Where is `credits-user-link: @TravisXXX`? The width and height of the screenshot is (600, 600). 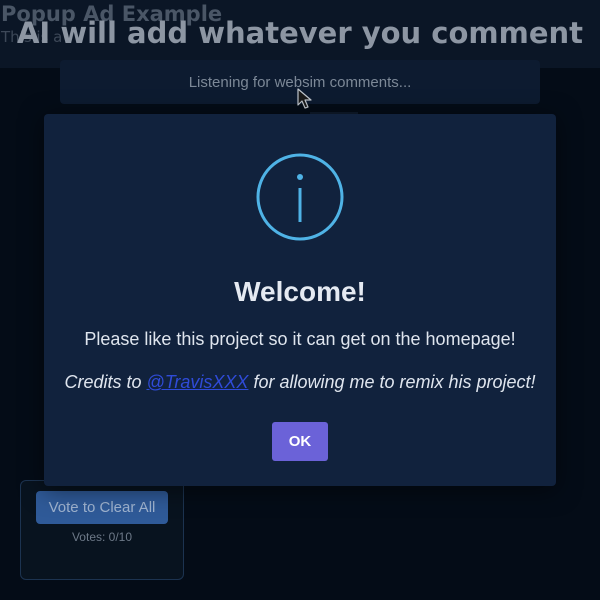
credits-user-link: @TravisXXX is located at coordinates (197, 382).